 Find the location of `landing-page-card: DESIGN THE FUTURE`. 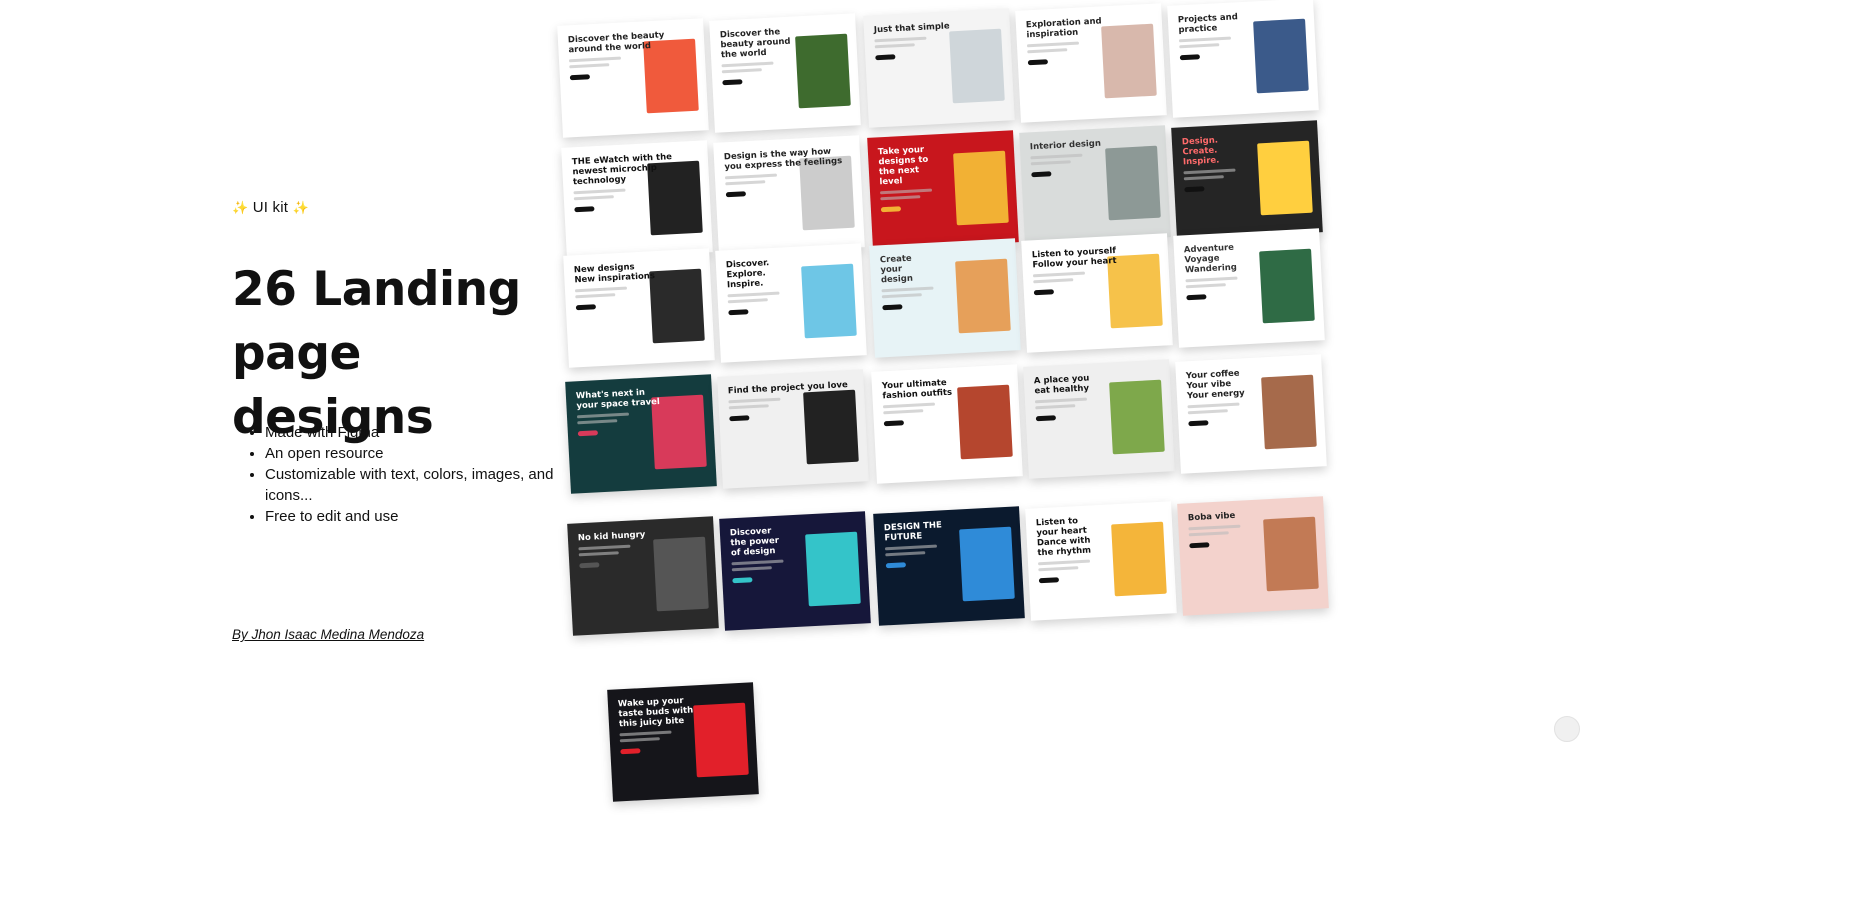

landing-page-card: DESIGN THE FUTURE is located at coordinates (949, 566).